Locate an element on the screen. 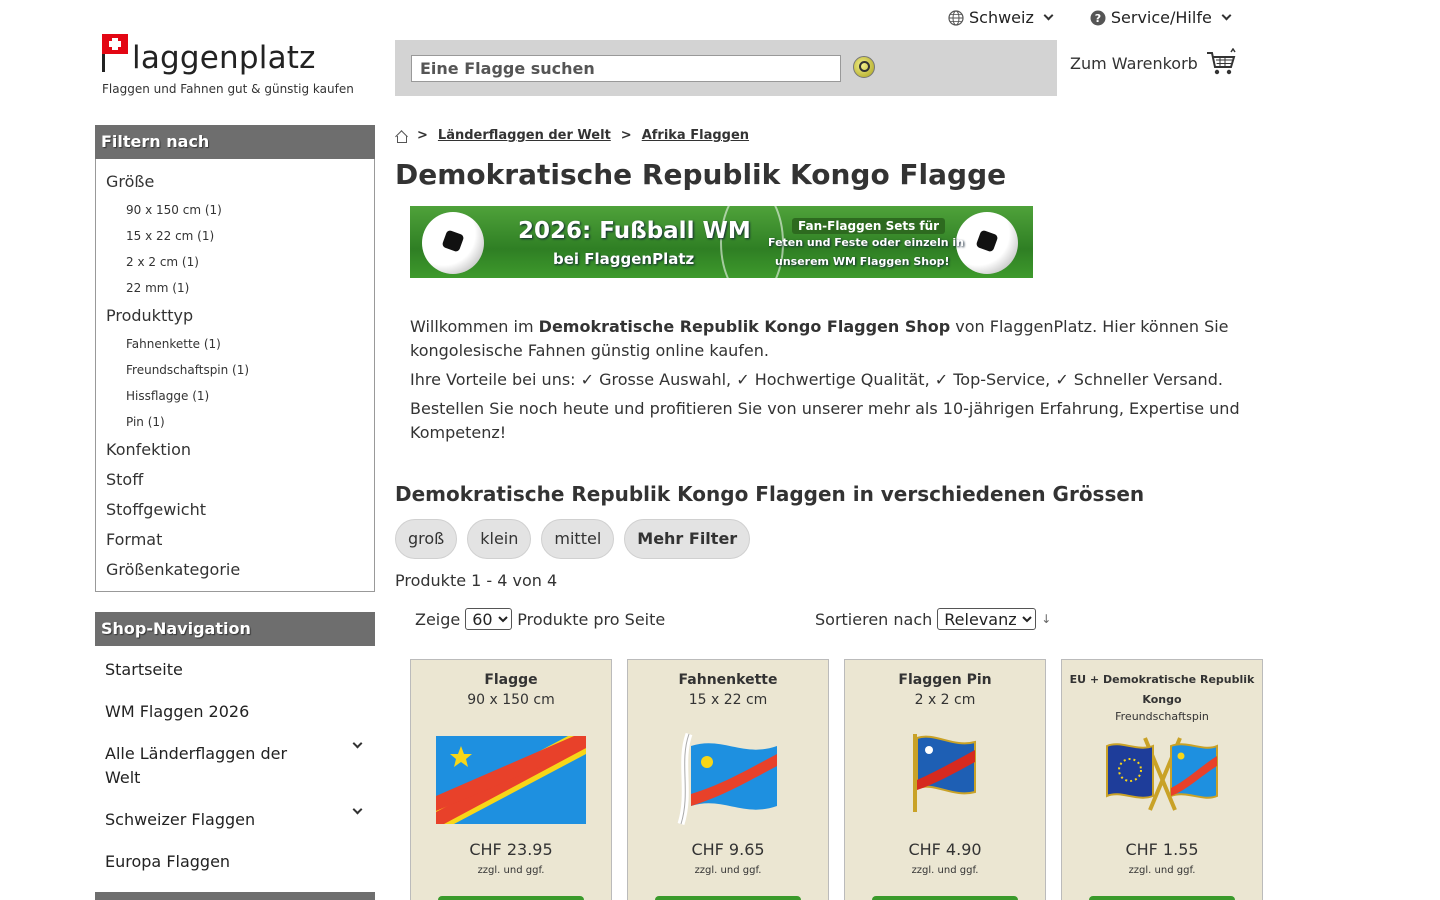  next-panel-header is located at coordinates (235, 896).